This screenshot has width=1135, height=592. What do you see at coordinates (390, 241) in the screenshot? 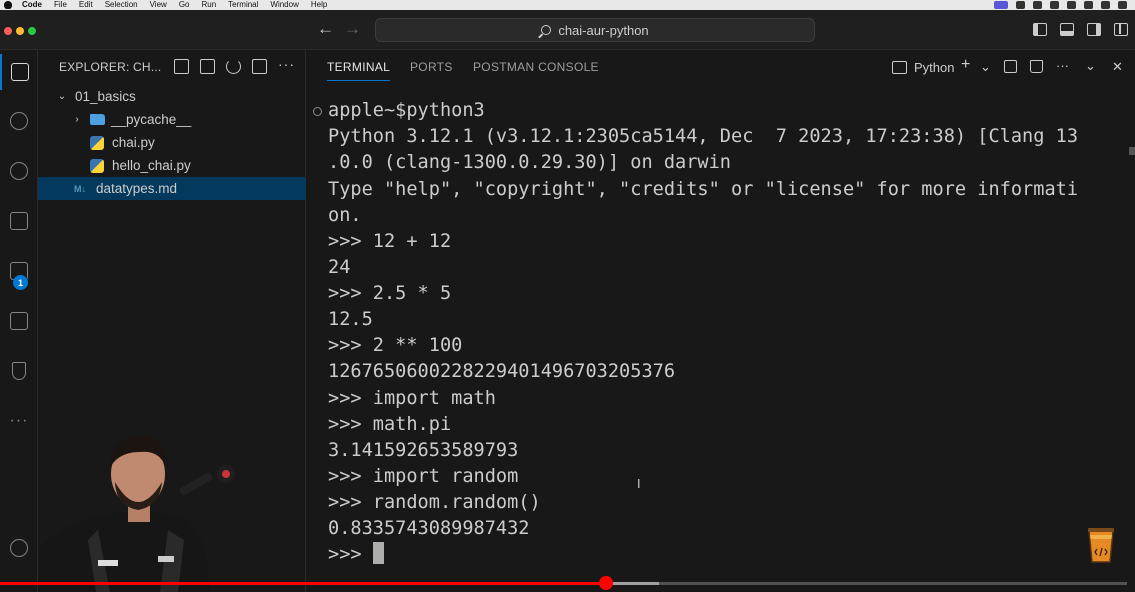
I see `terminal-line: >>> 12 + 12` at bounding box center [390, 241].